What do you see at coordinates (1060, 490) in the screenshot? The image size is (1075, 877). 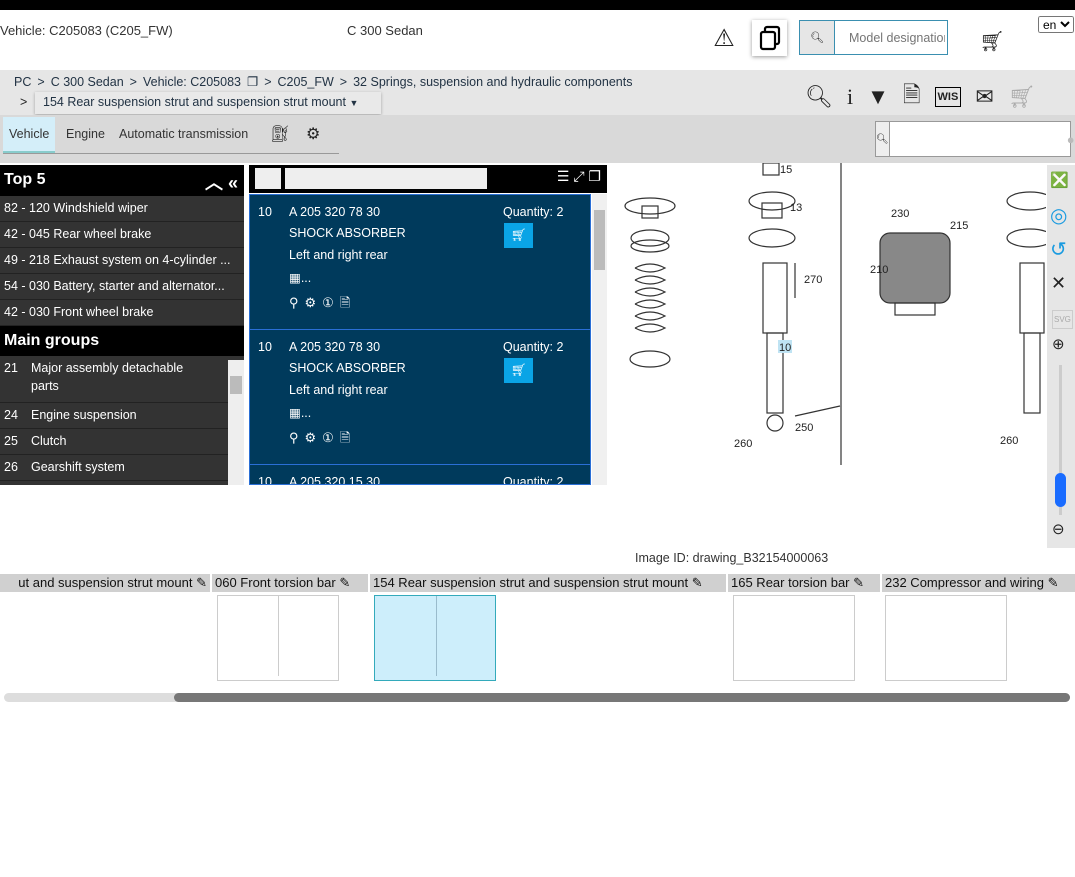 I see `zoom-slider-handle` at bounding box center [1060, 490].